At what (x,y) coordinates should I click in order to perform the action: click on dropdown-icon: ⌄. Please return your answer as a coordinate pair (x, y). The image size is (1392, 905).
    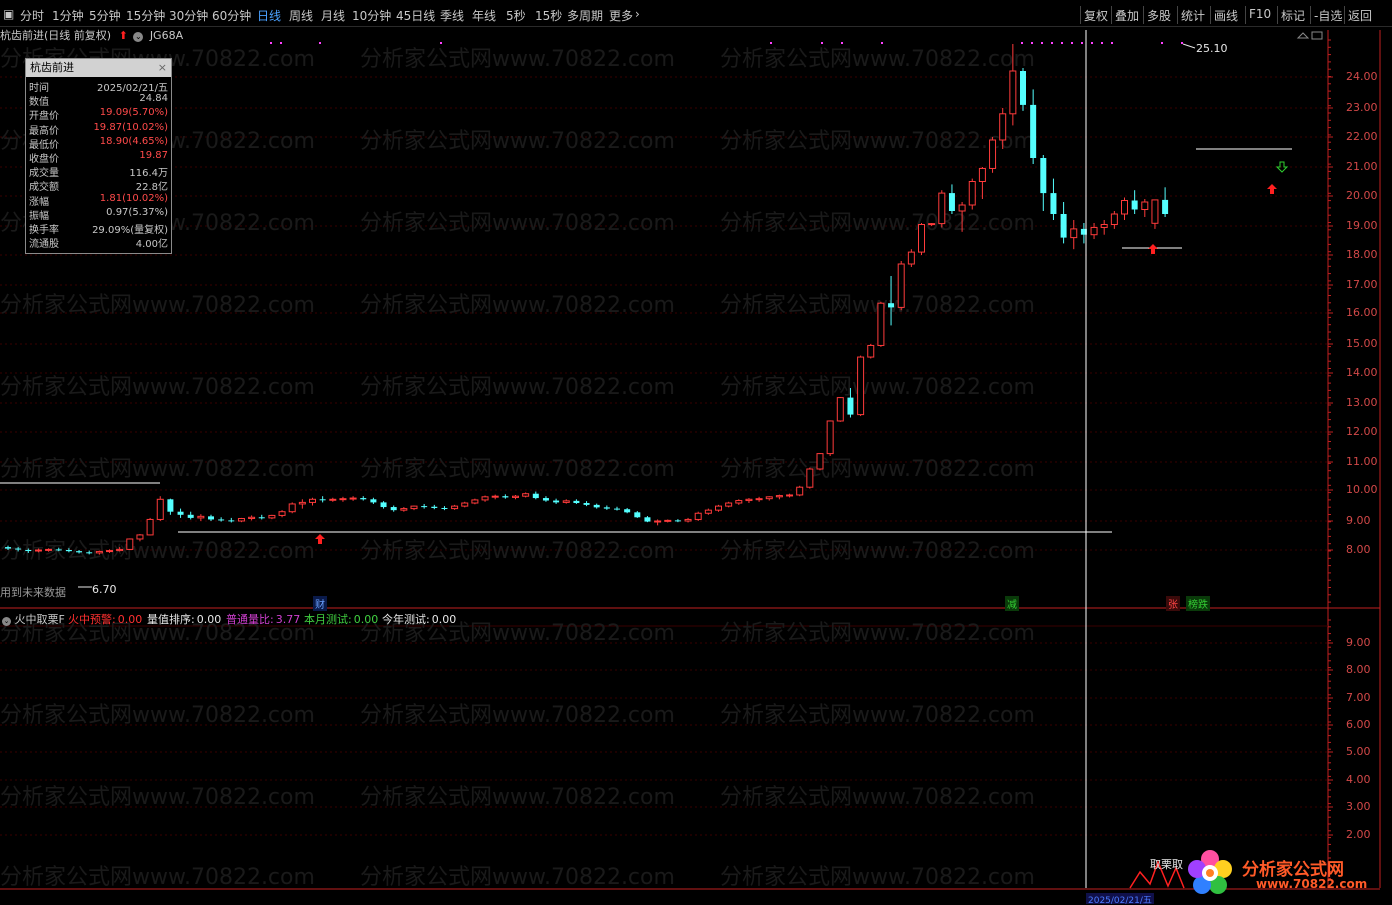
    Looking at the image, I should click on (6, 621).